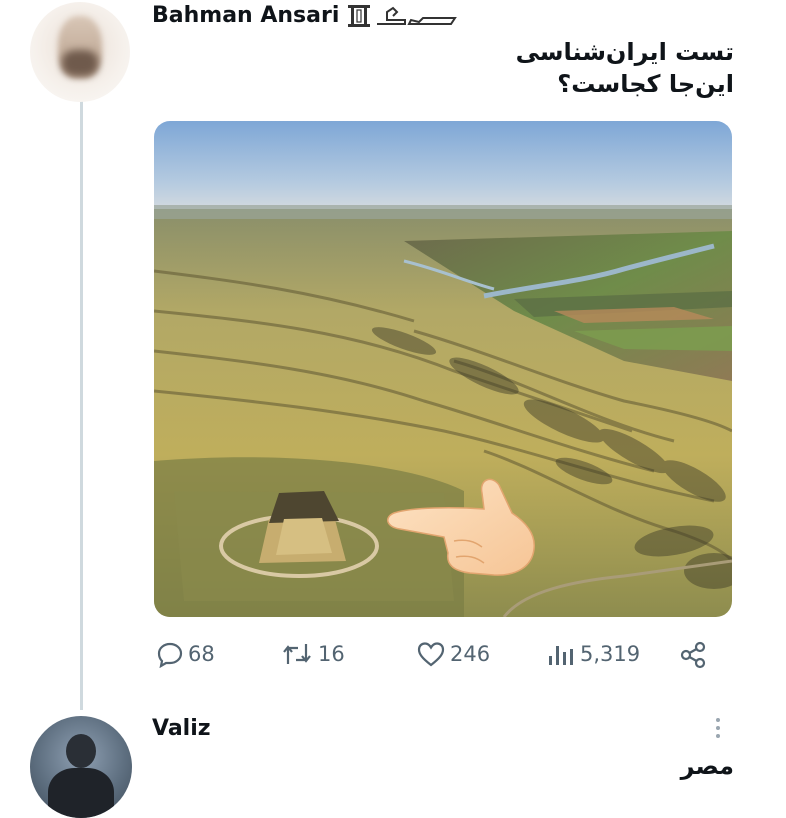 The width and height of the screenshot is (786, 818). I want to click on tweet-text-line: این‌جا کجاست؟, so click(645, 84).